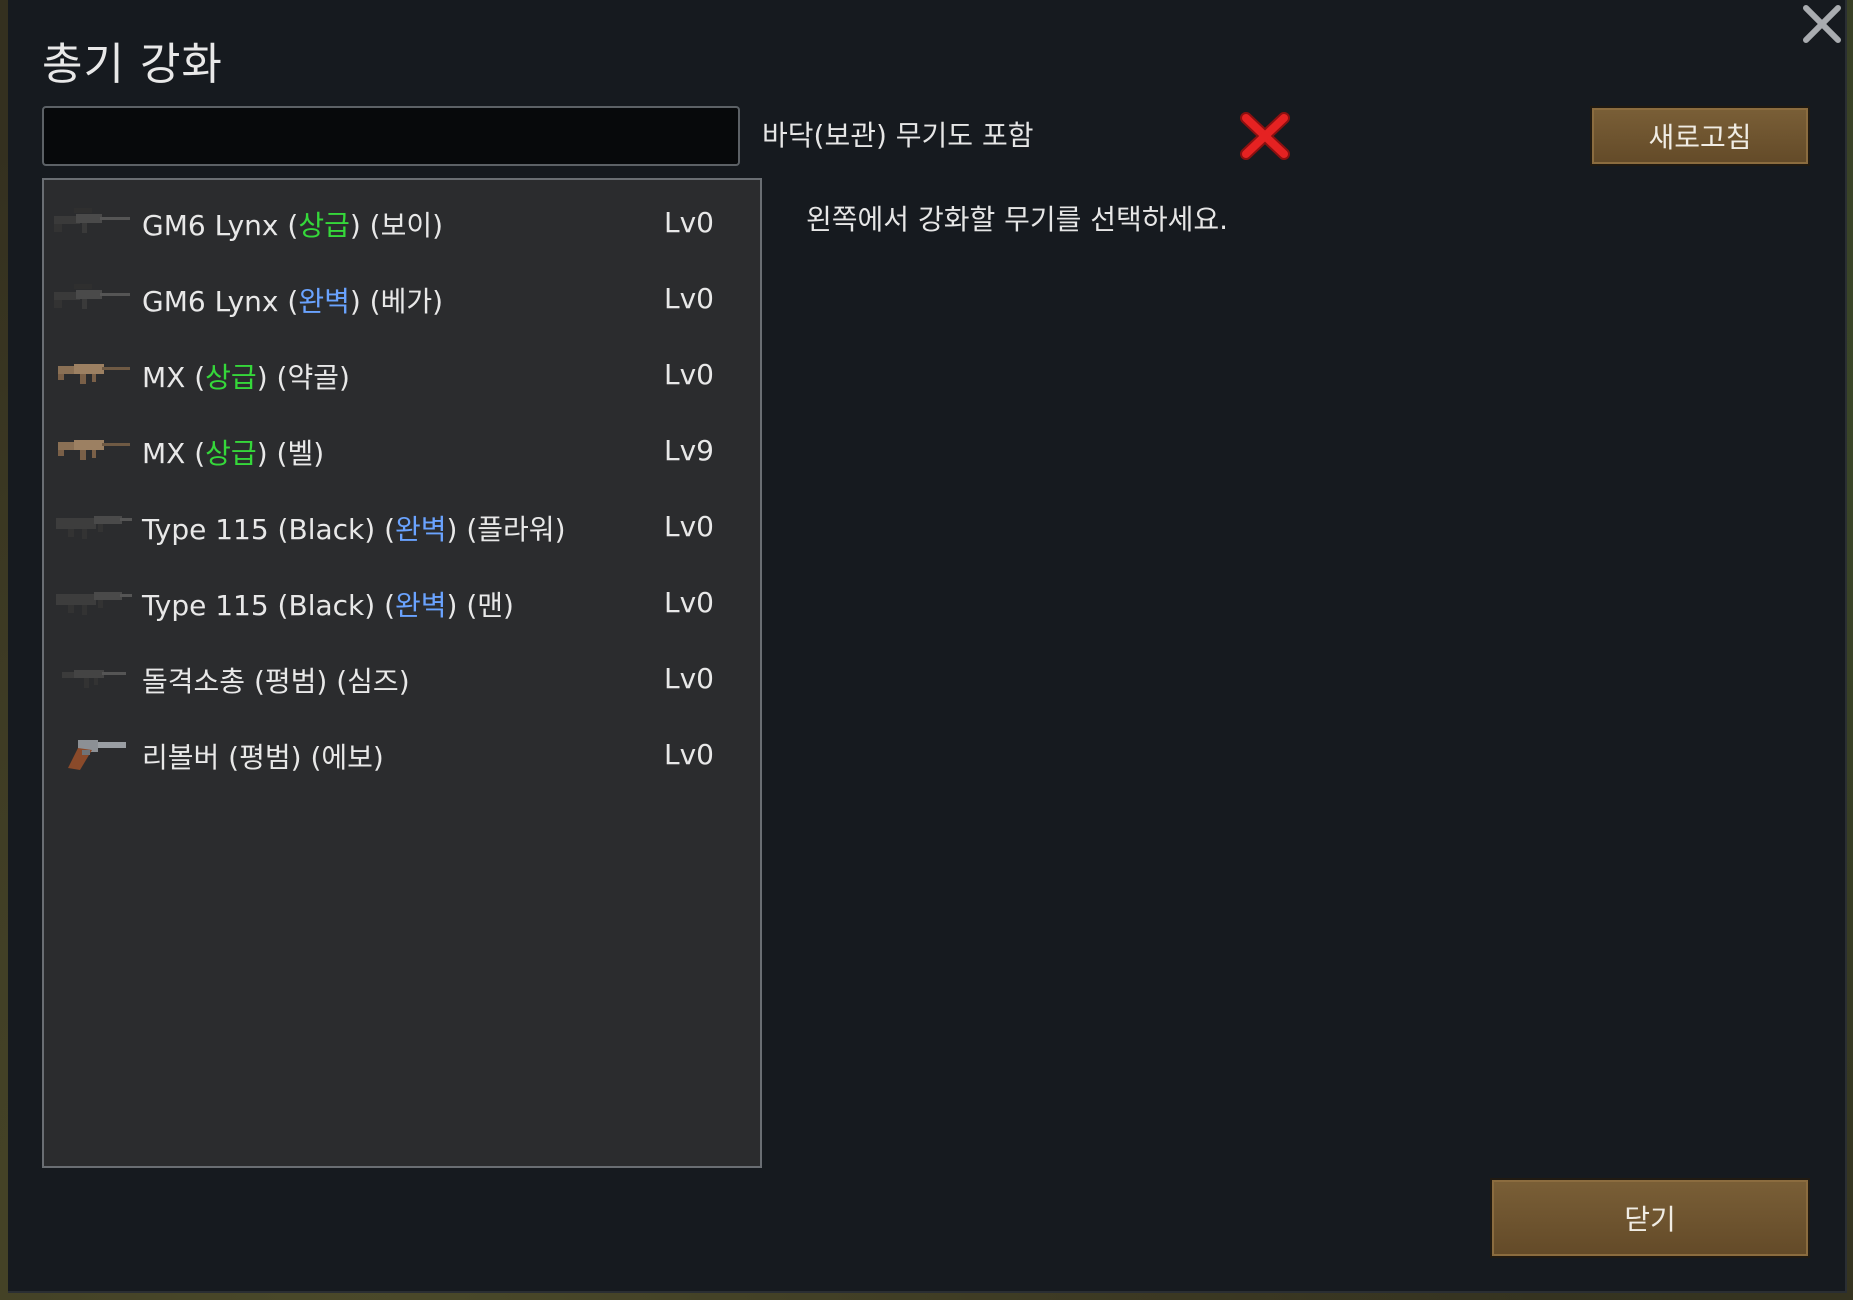 This screenshot has width=1853, height=1300. What do you see at coordinates (181, 757) in the screenshot?
I see `weapon-model: 리볼버` at bounding box center [181, 757].